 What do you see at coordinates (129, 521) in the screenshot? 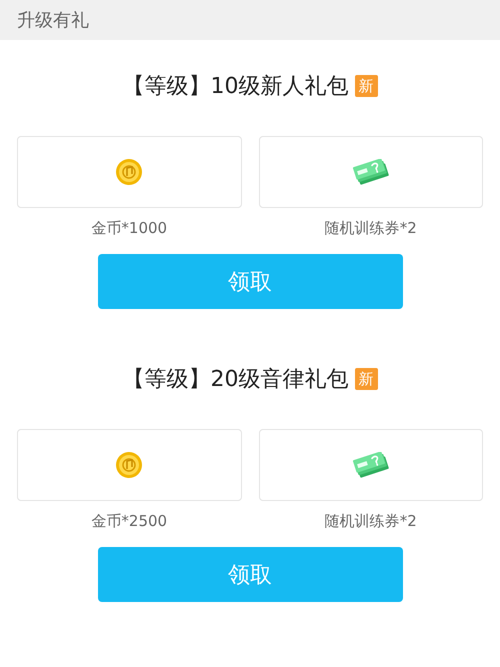
I see `reward-label: 金币*2500` at bounding box center [129, 521].